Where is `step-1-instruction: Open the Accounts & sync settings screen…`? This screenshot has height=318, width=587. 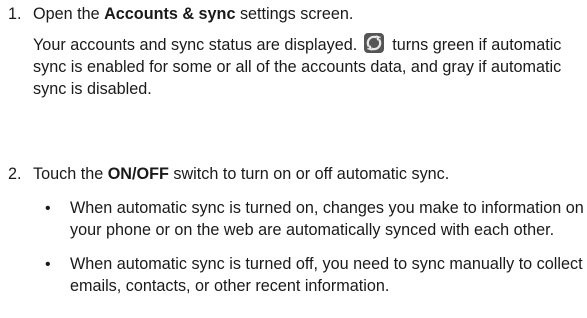
step-1-instruction: Open the Accounts & sync settings screen… is located at coordinates (310, 15).